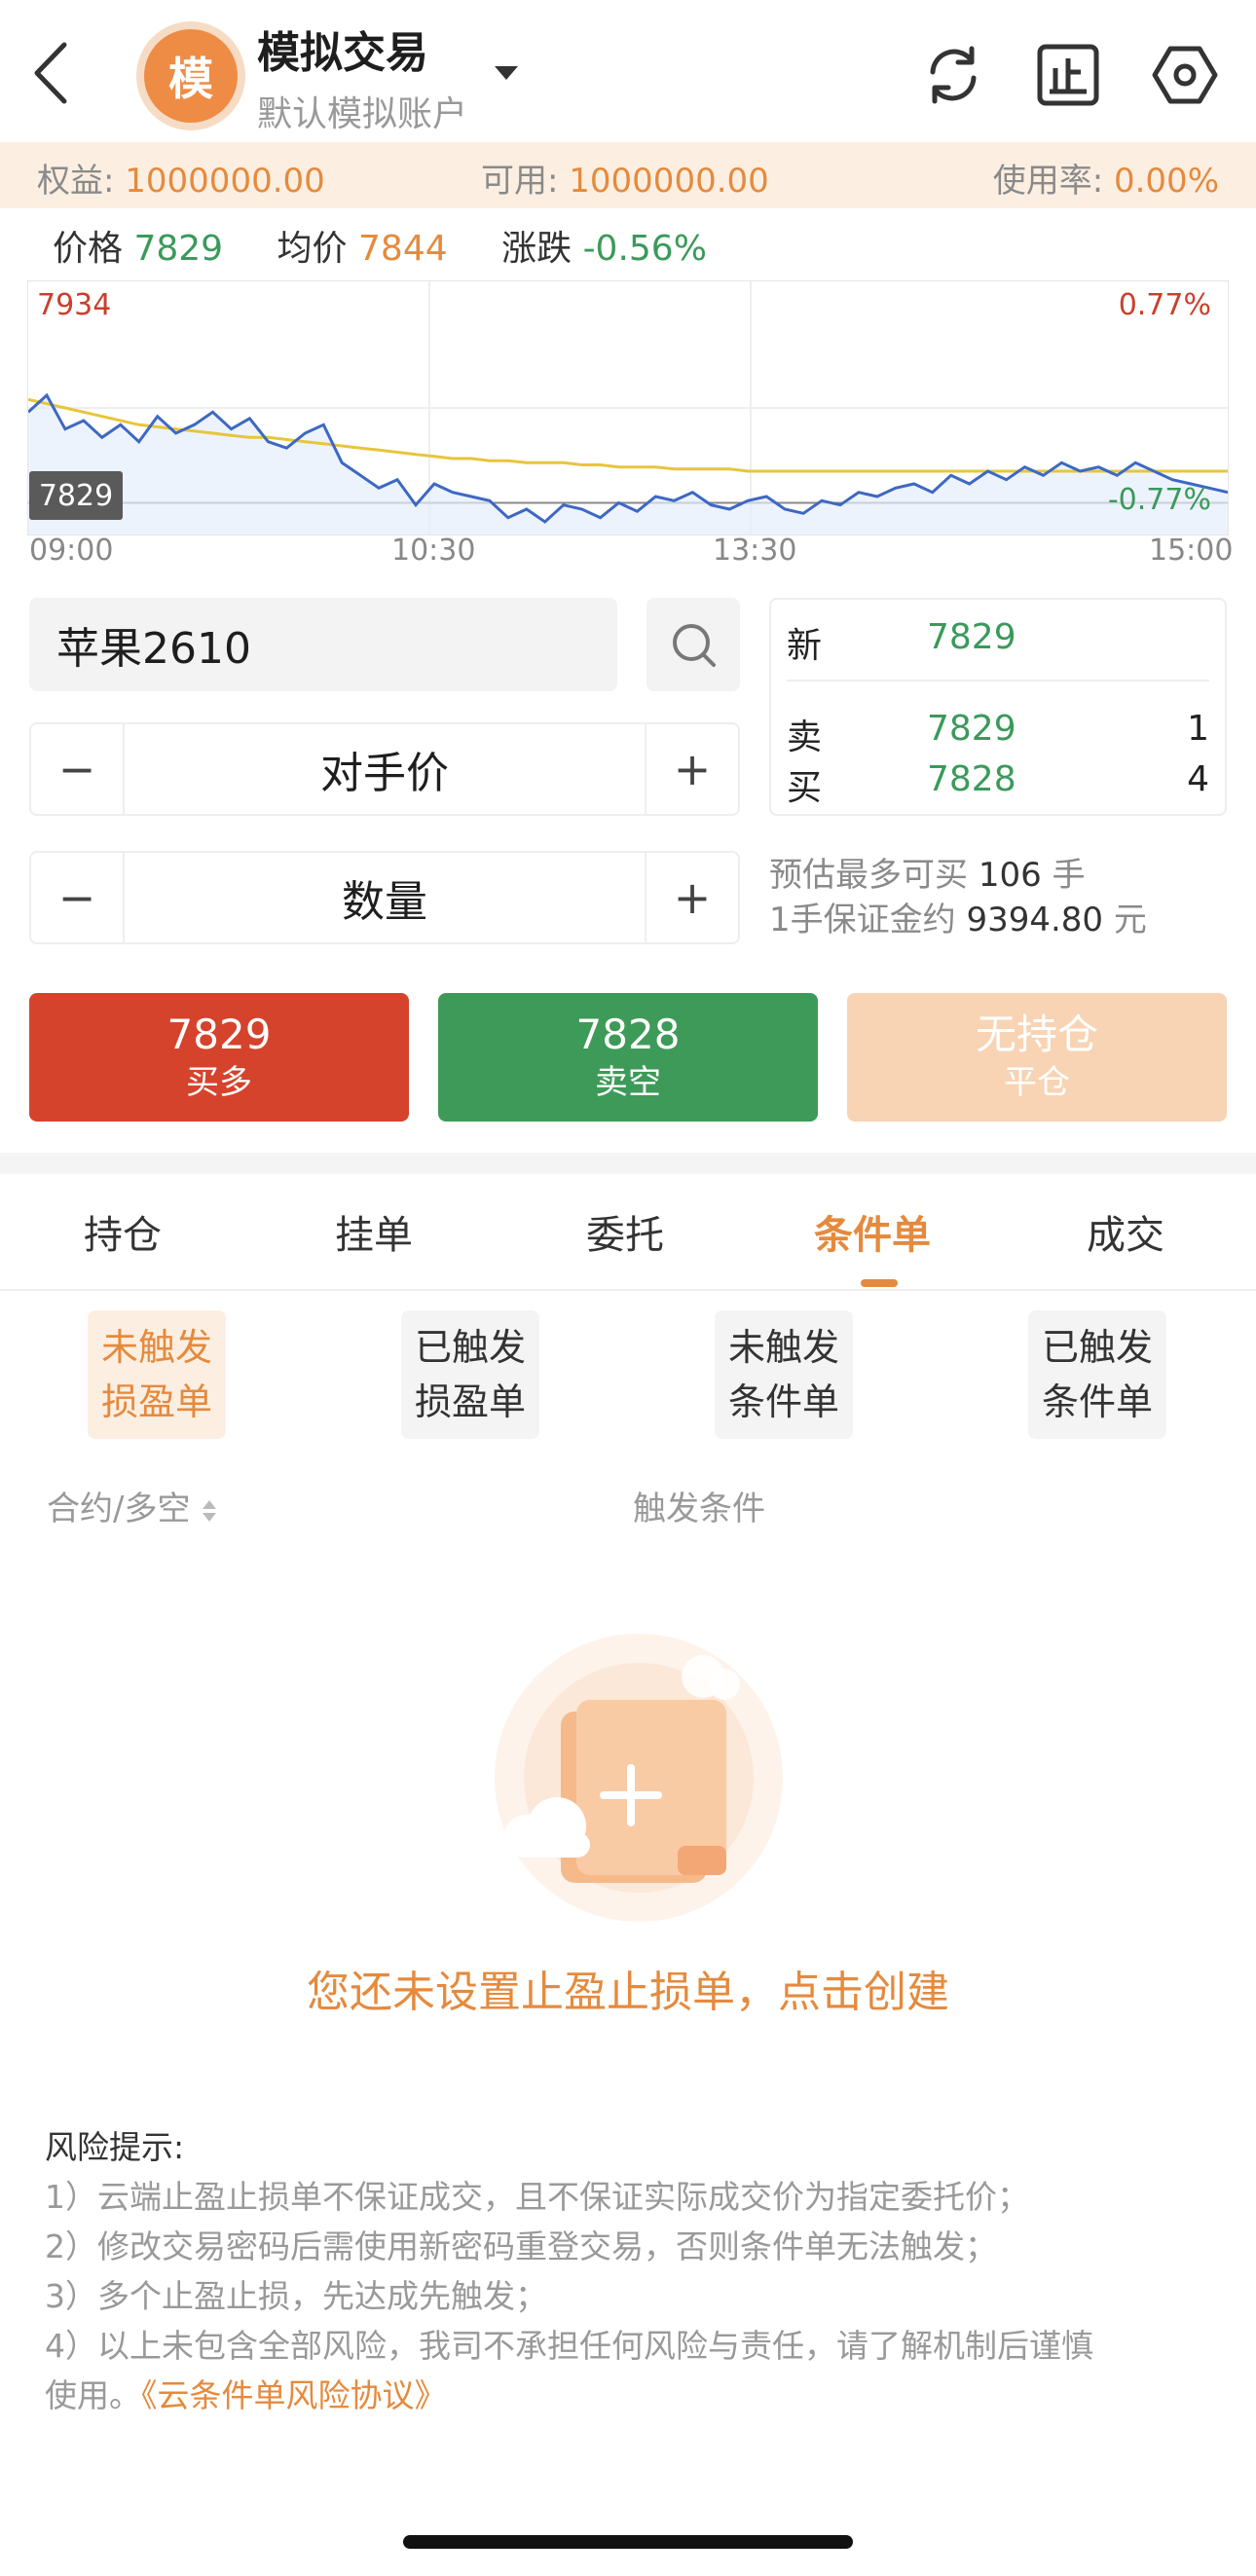 This screenshot has height=2576, width=1256. What do you see at coordinates (71, 551) in the screenshot?
I see `chart-time-tick: 09:00` at bounding box center [71, 551].